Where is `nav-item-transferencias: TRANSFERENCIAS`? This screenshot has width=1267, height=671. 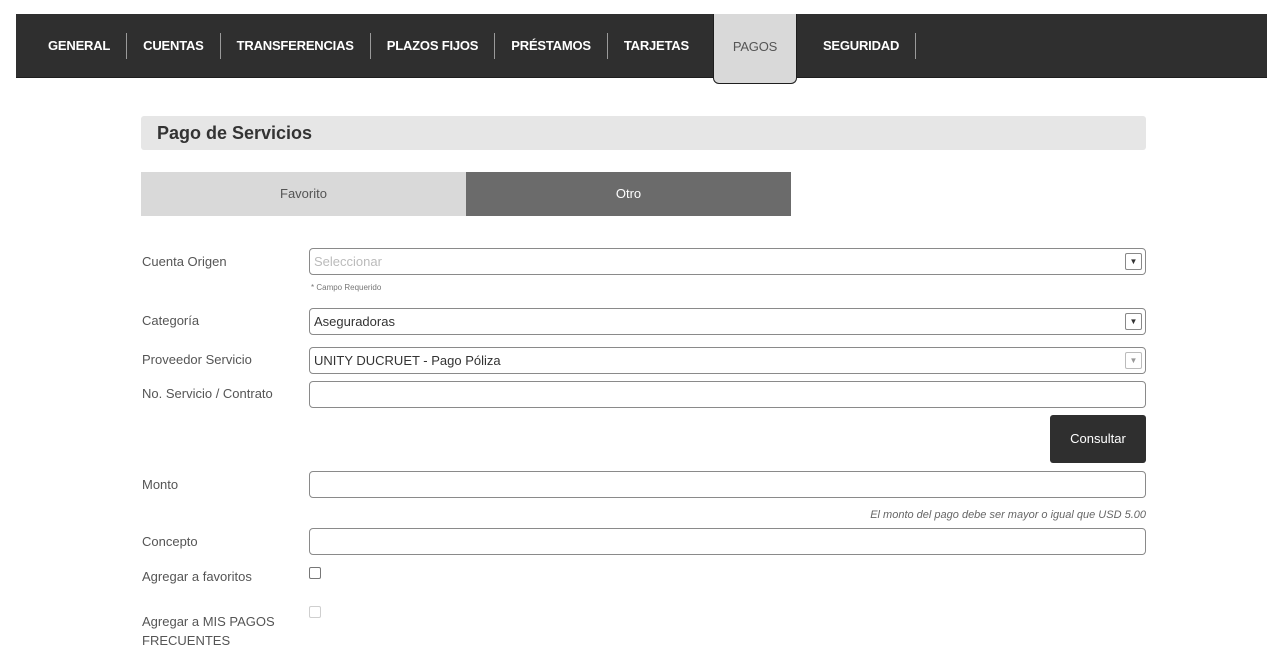 nav-item-transferencias: TRANSFERENCIAS is located at coordinates (296, 45).